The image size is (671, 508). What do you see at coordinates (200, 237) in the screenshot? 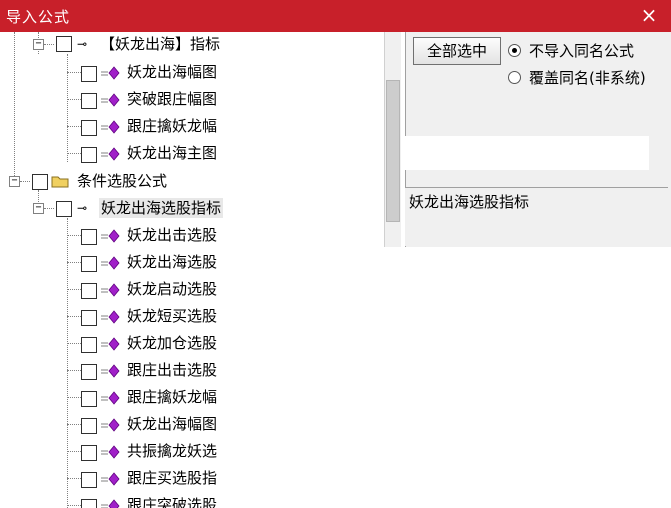
I see `tree-node-formula: 妖龙出击选股` at bounding box center [200, 237].